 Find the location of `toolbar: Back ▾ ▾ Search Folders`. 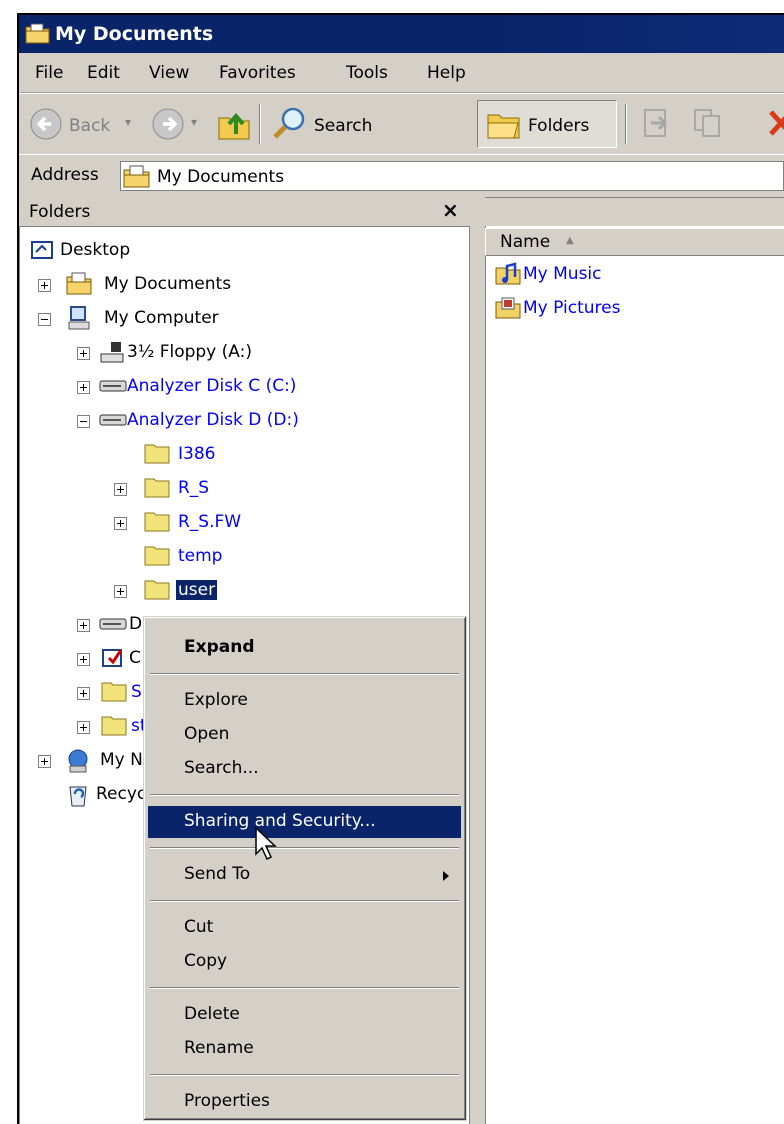

toolbar: Back ▾ ▾ Search Folders is located at coordinates (401, 124).